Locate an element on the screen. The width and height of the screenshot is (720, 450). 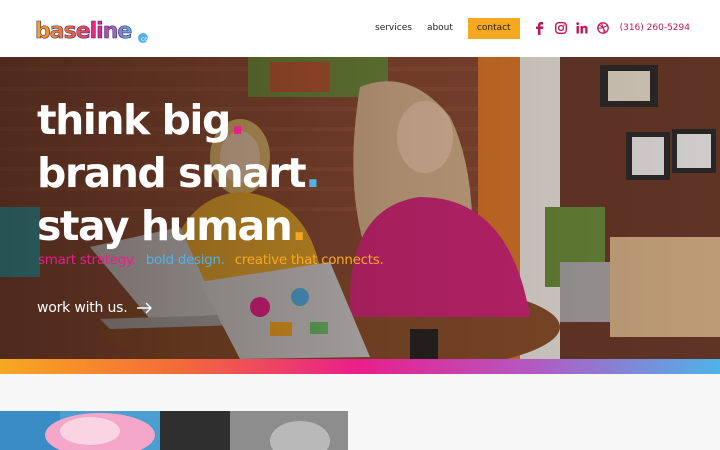
svg-text: baseline is located at coordinates (83, 31).